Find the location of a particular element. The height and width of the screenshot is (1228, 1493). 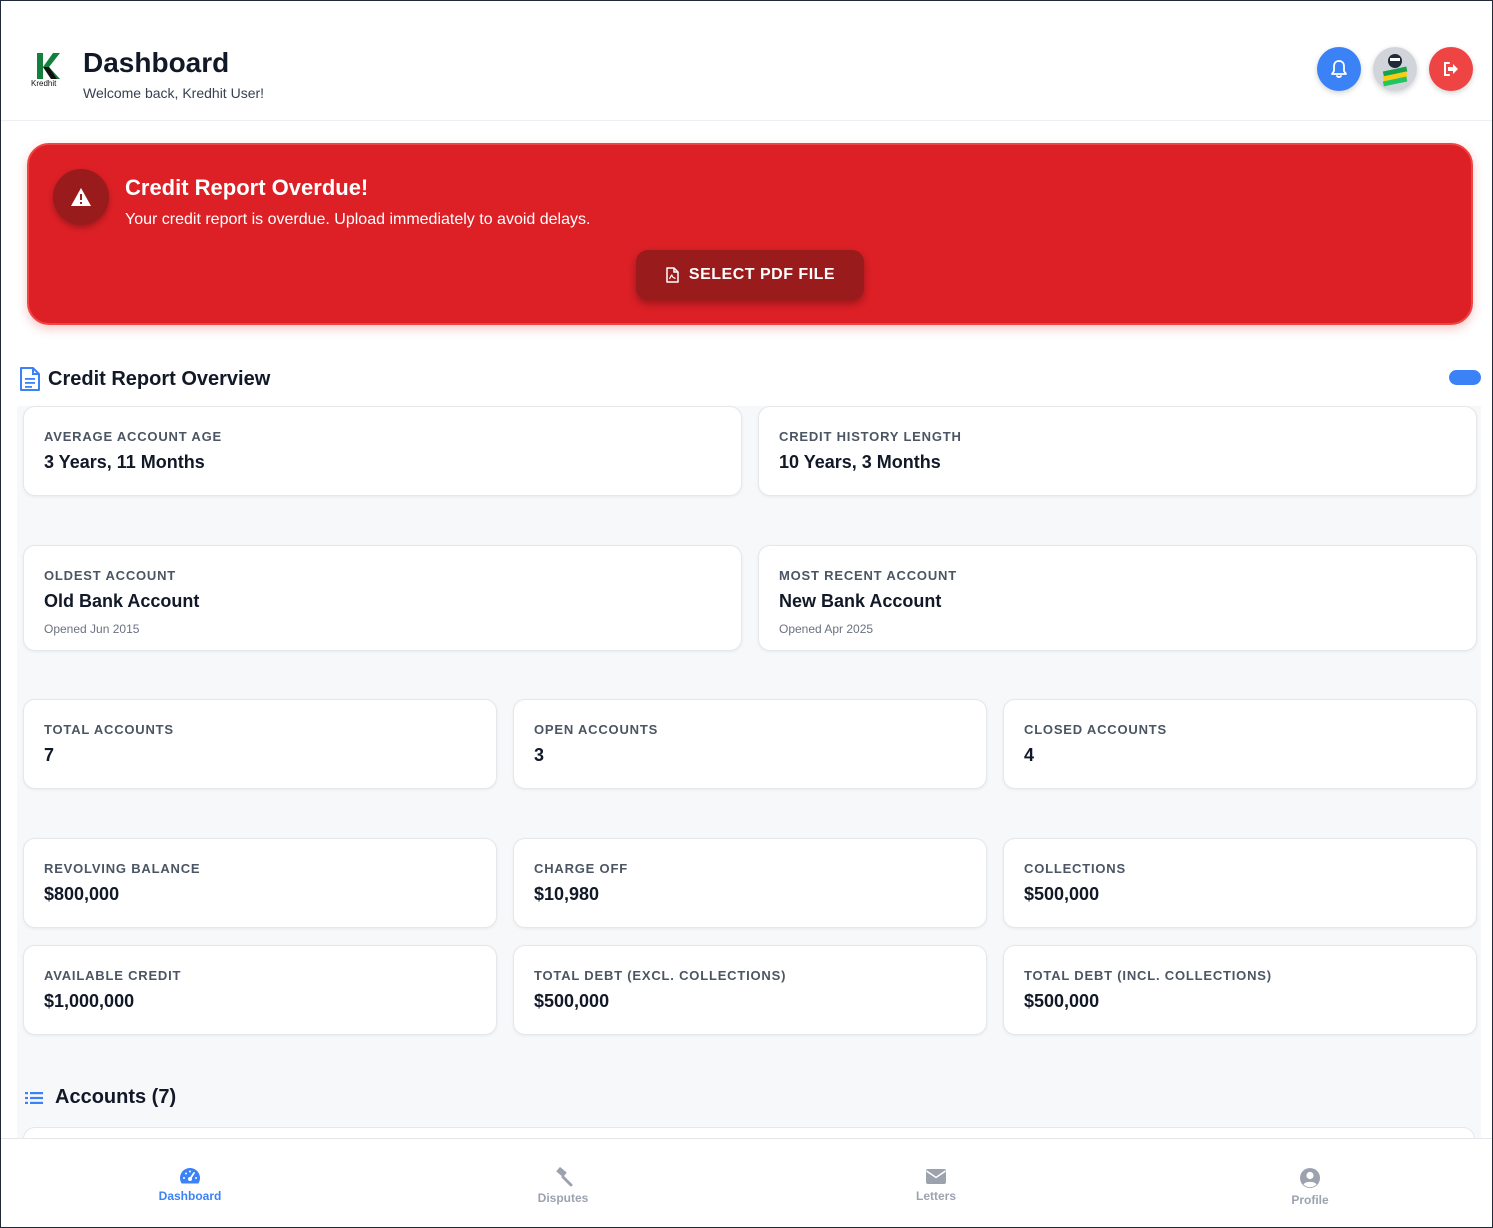

welcome-message: Welcome back, Kredhit User! is located at coordinates (174, 93).